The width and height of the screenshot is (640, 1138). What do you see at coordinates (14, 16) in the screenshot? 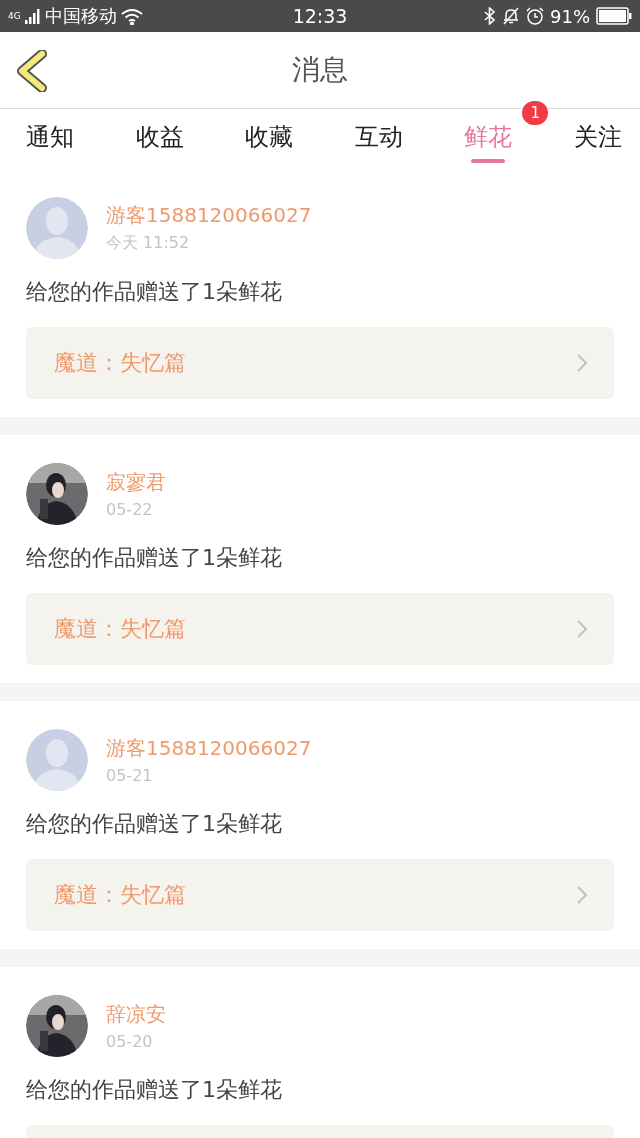
I see `network-type: 4G` at bounding box center [14, 16].